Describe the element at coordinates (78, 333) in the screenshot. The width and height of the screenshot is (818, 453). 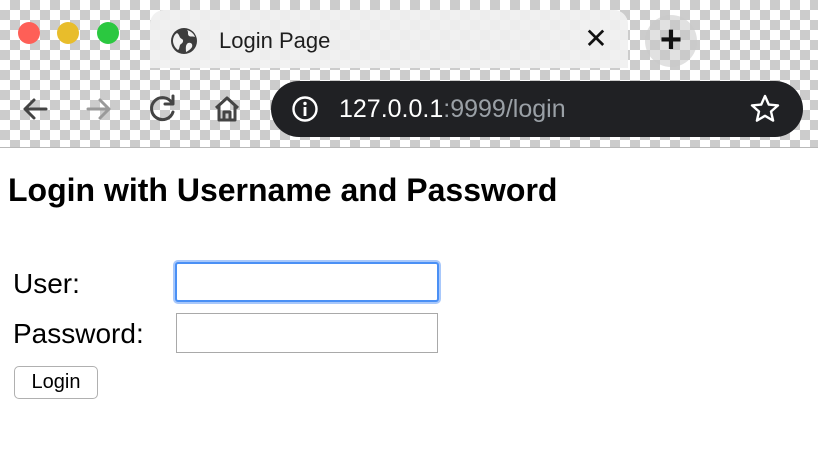
I see `password-label: Password:` at that location.